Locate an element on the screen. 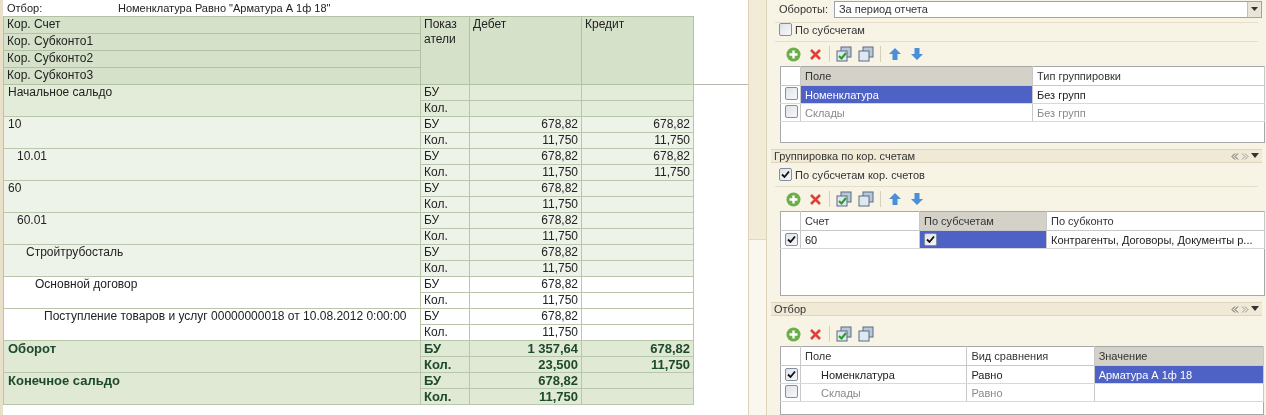 Image resolution: width=1266 pixels, height=415 pixels. filter-value: Номенклатура Равно "Арматура А 1ф 18" is located at coordinates (224, 8).